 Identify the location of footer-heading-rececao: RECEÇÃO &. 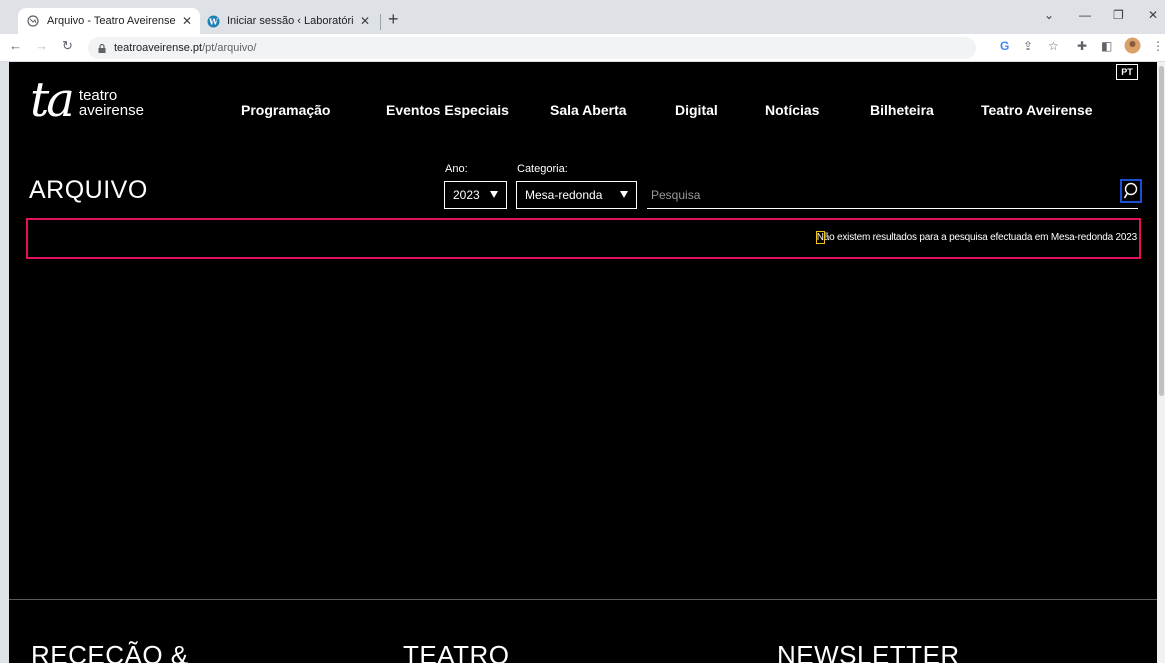
(110, 651).